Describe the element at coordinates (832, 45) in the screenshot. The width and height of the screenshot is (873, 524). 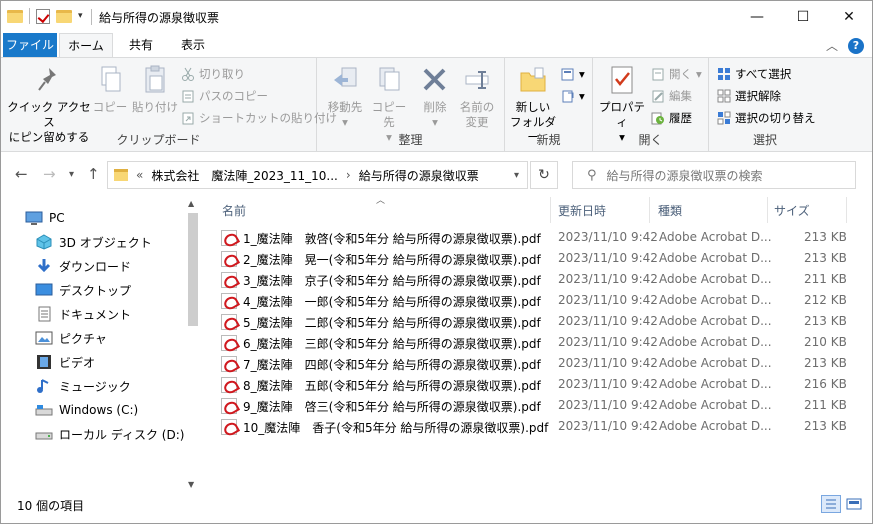
I see `collapse-ribbon-icon: ︿` at that location.